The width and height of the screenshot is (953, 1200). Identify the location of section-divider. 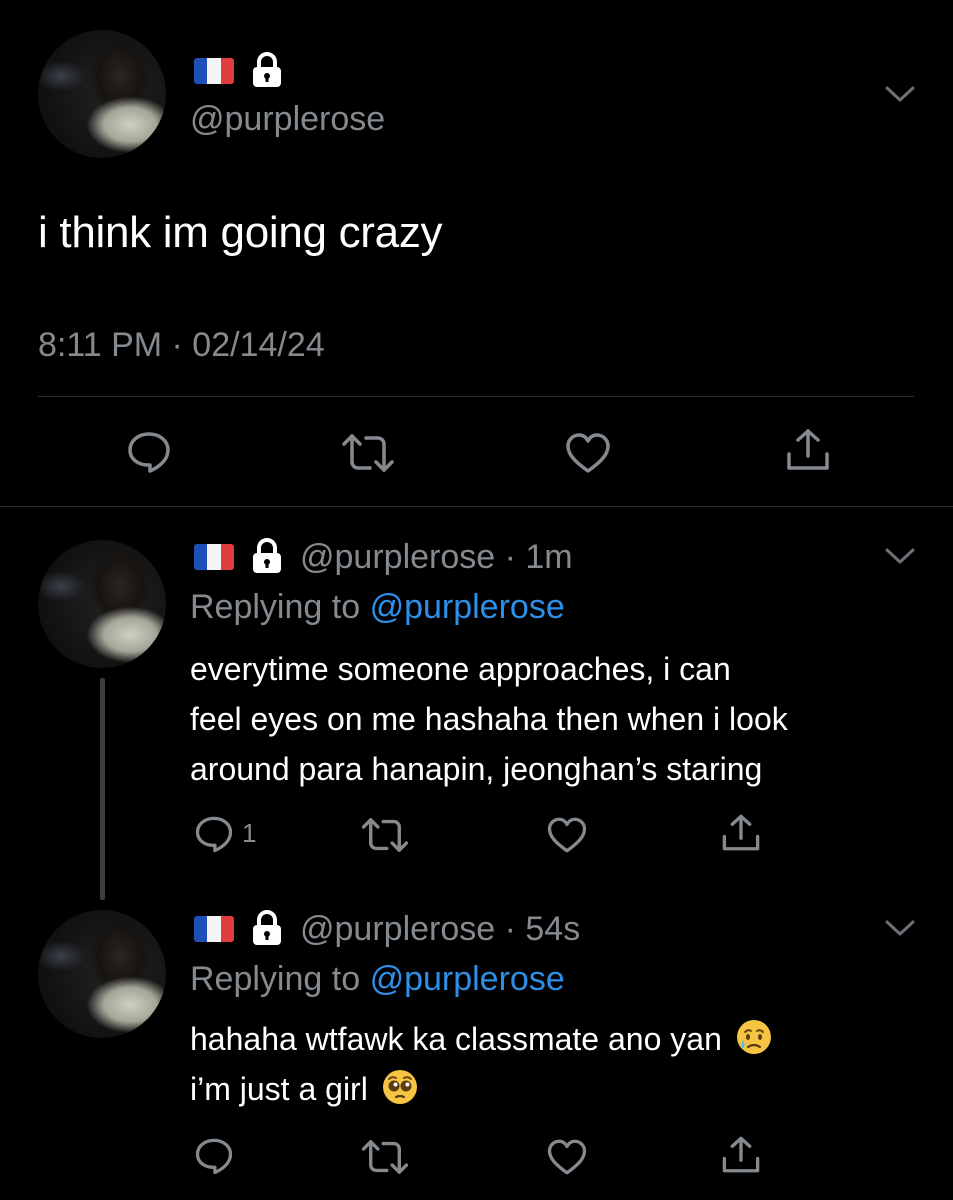
(476, 506).